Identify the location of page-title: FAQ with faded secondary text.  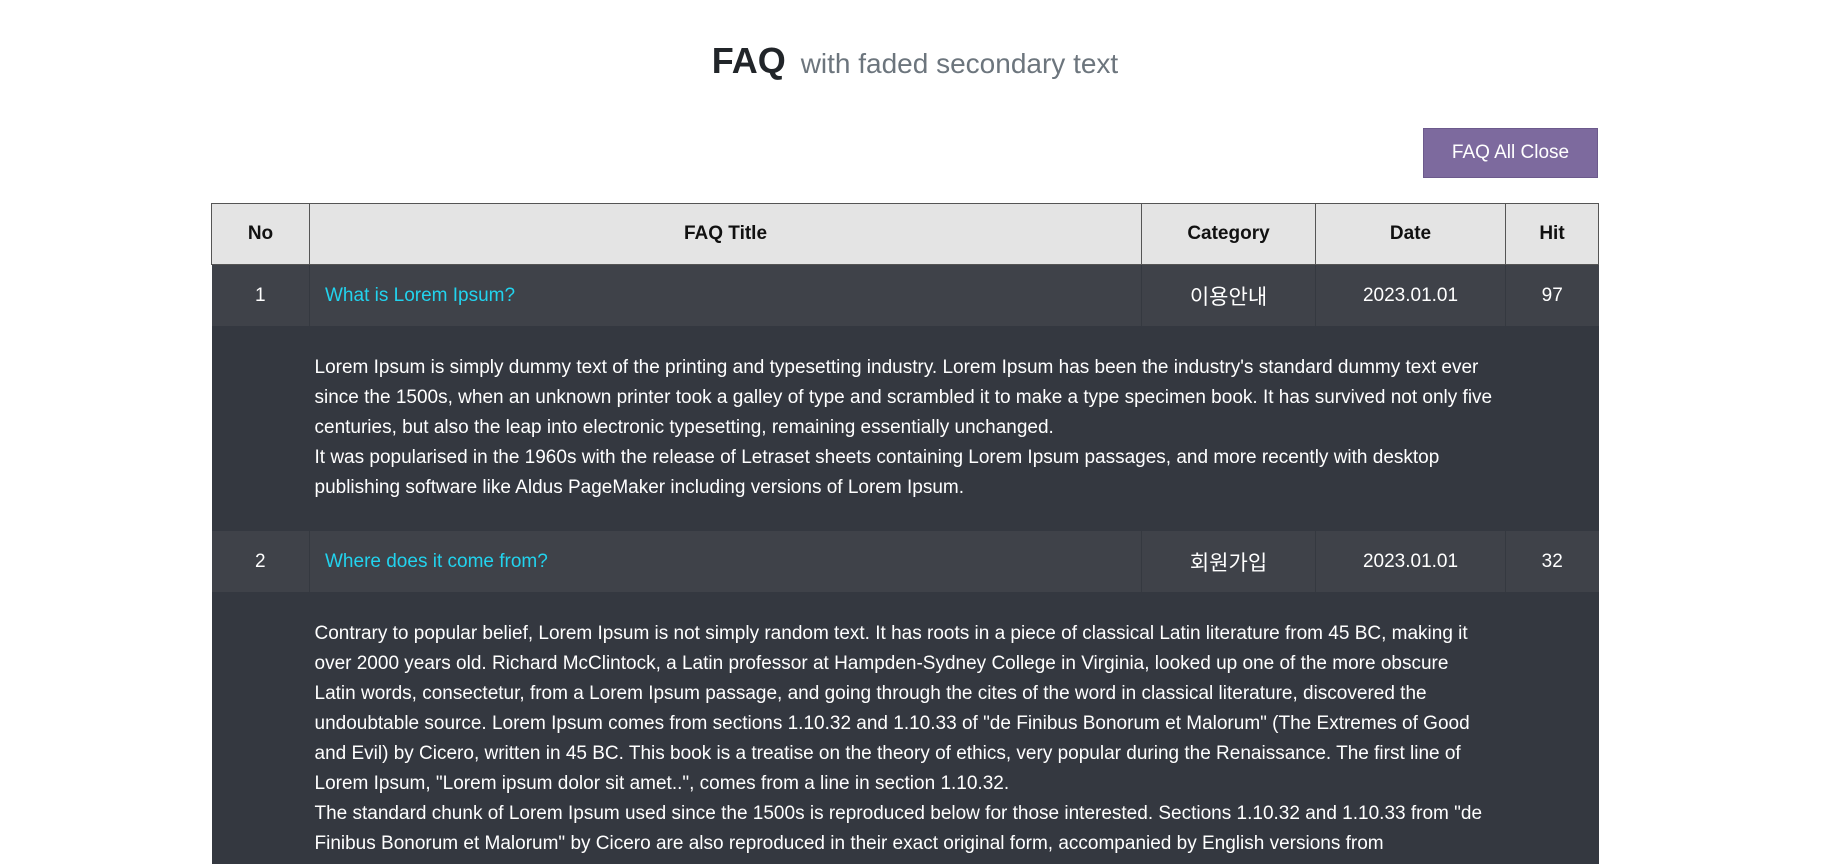
(915, 61).